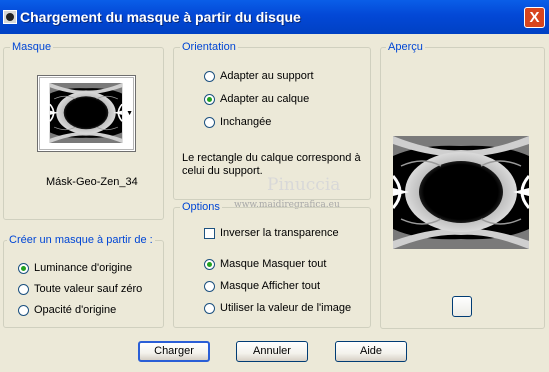 Image resolution: width=549 pixels, height=372 pixels. What do you see at coordinates (201, 207) in the screenshot?
I see `options-legend: Options` at bounding box center [201, 207].